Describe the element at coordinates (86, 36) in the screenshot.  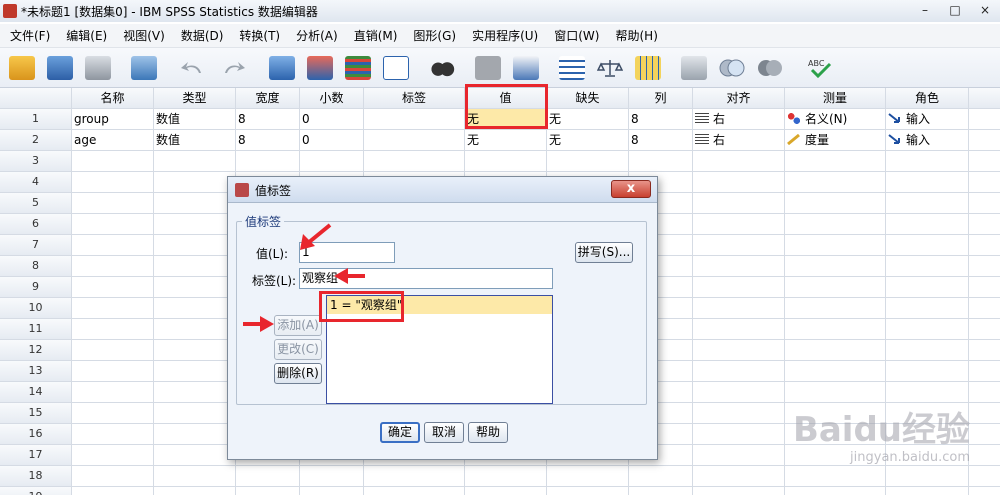
I see `menu-edit: 编辑(E)` at that location.